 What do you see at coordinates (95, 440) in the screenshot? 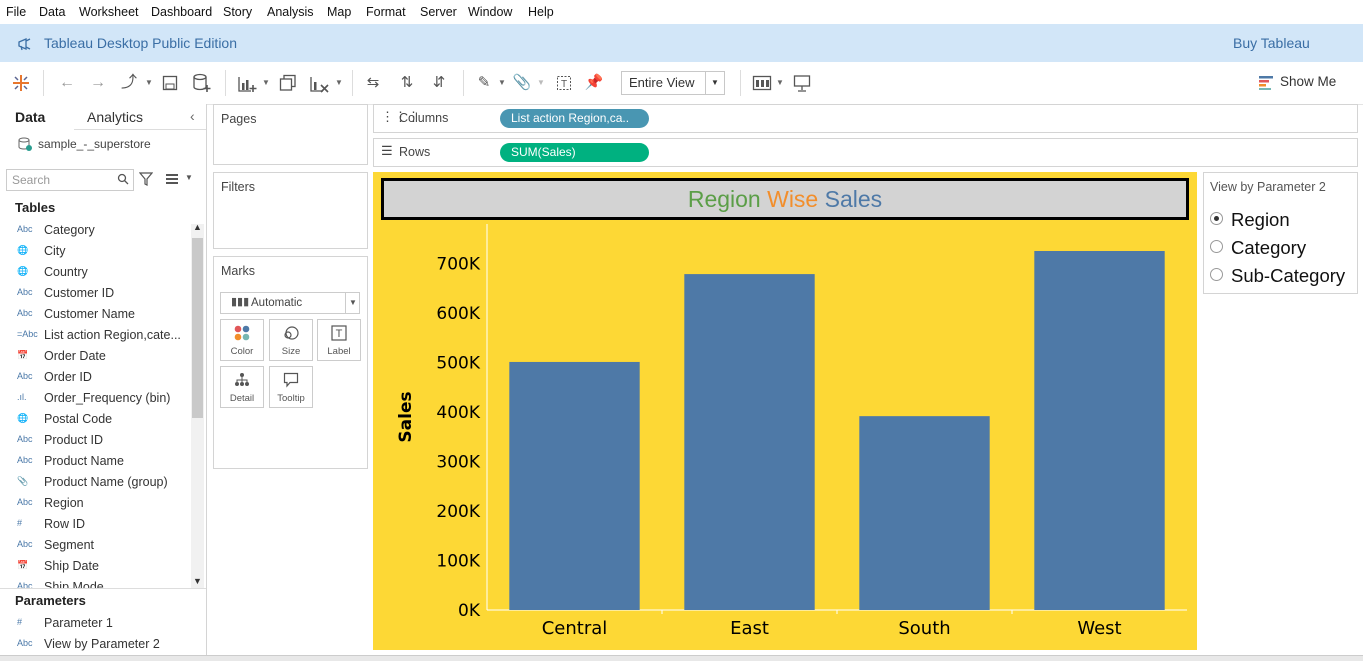
I see `field-item: Abc Product ID` at bounding box center [95, 440].